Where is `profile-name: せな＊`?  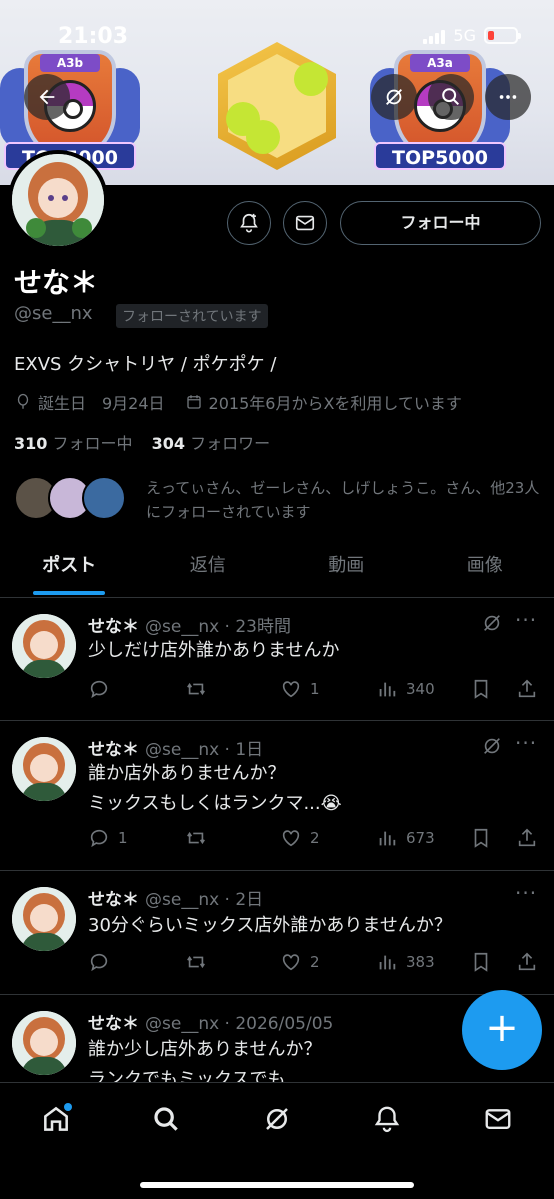 profile-name: せな＊ is located at coordinates (56, 282).